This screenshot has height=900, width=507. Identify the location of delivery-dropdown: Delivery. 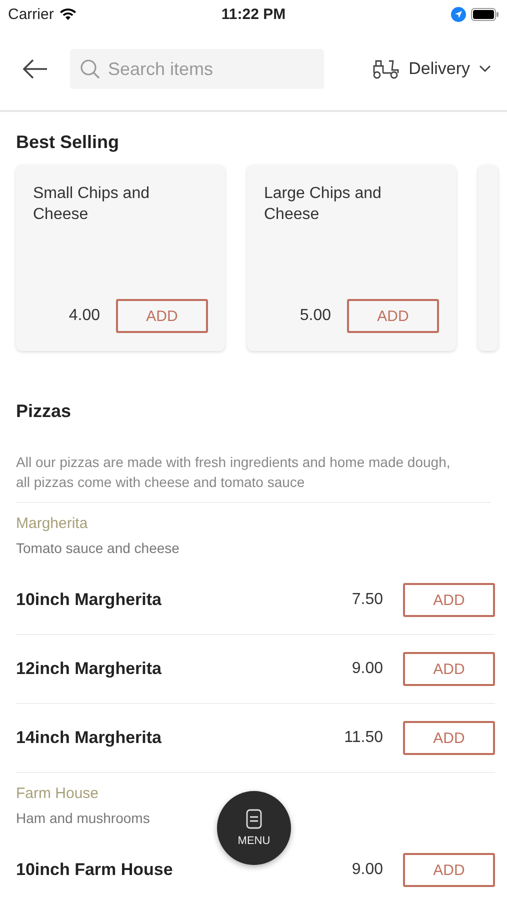
(431, 69).